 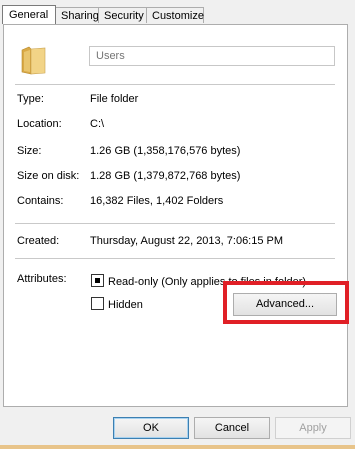 I want to click on folder-name-input, so click(x=212, y=56).